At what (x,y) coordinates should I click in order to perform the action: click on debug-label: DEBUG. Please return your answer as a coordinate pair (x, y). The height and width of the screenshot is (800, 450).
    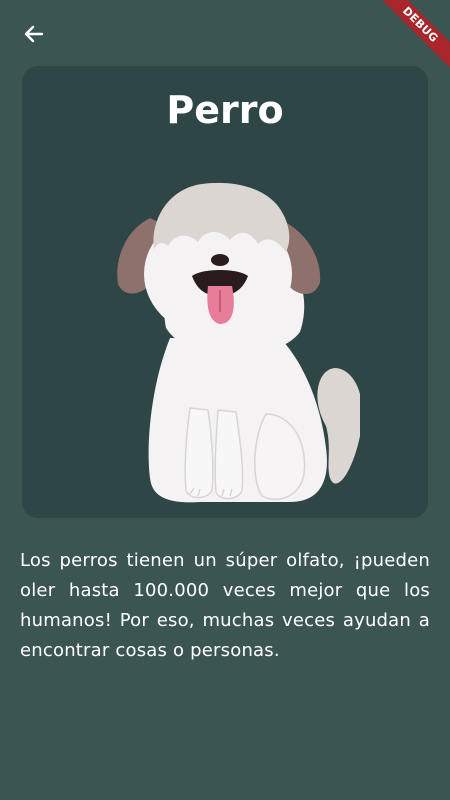
    Looking at the image, I should click on (410, 37).